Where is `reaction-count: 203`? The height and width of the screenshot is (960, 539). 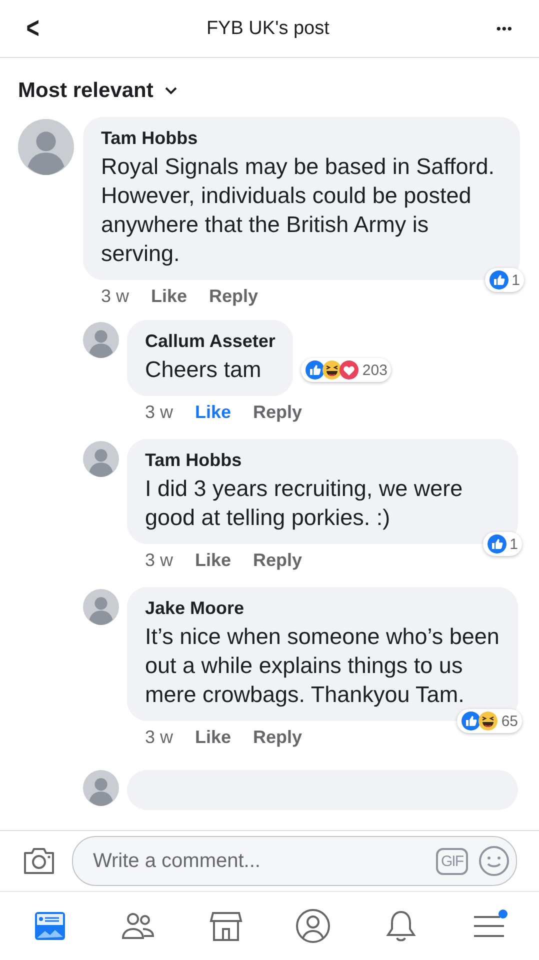 reaction-count: 203 is located at coordinates (375, 370).